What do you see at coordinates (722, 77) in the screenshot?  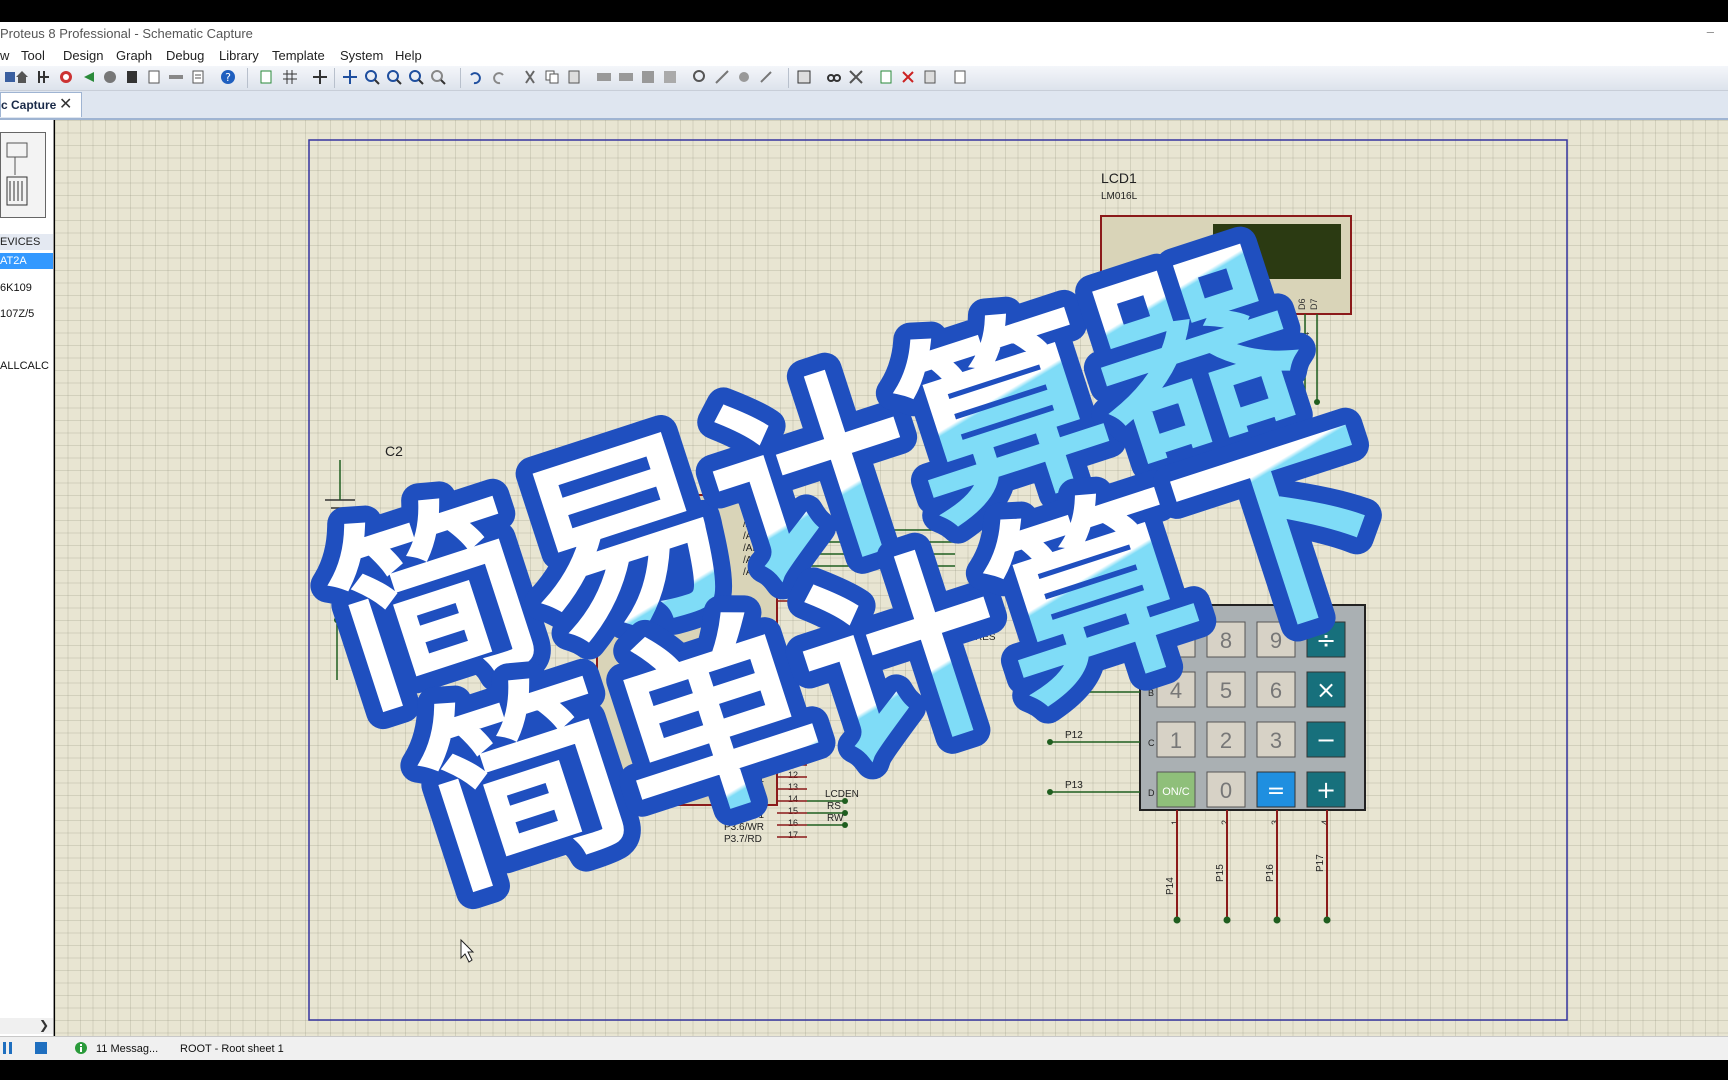 I see `make-device-icon` at bounding box center [722, 77].